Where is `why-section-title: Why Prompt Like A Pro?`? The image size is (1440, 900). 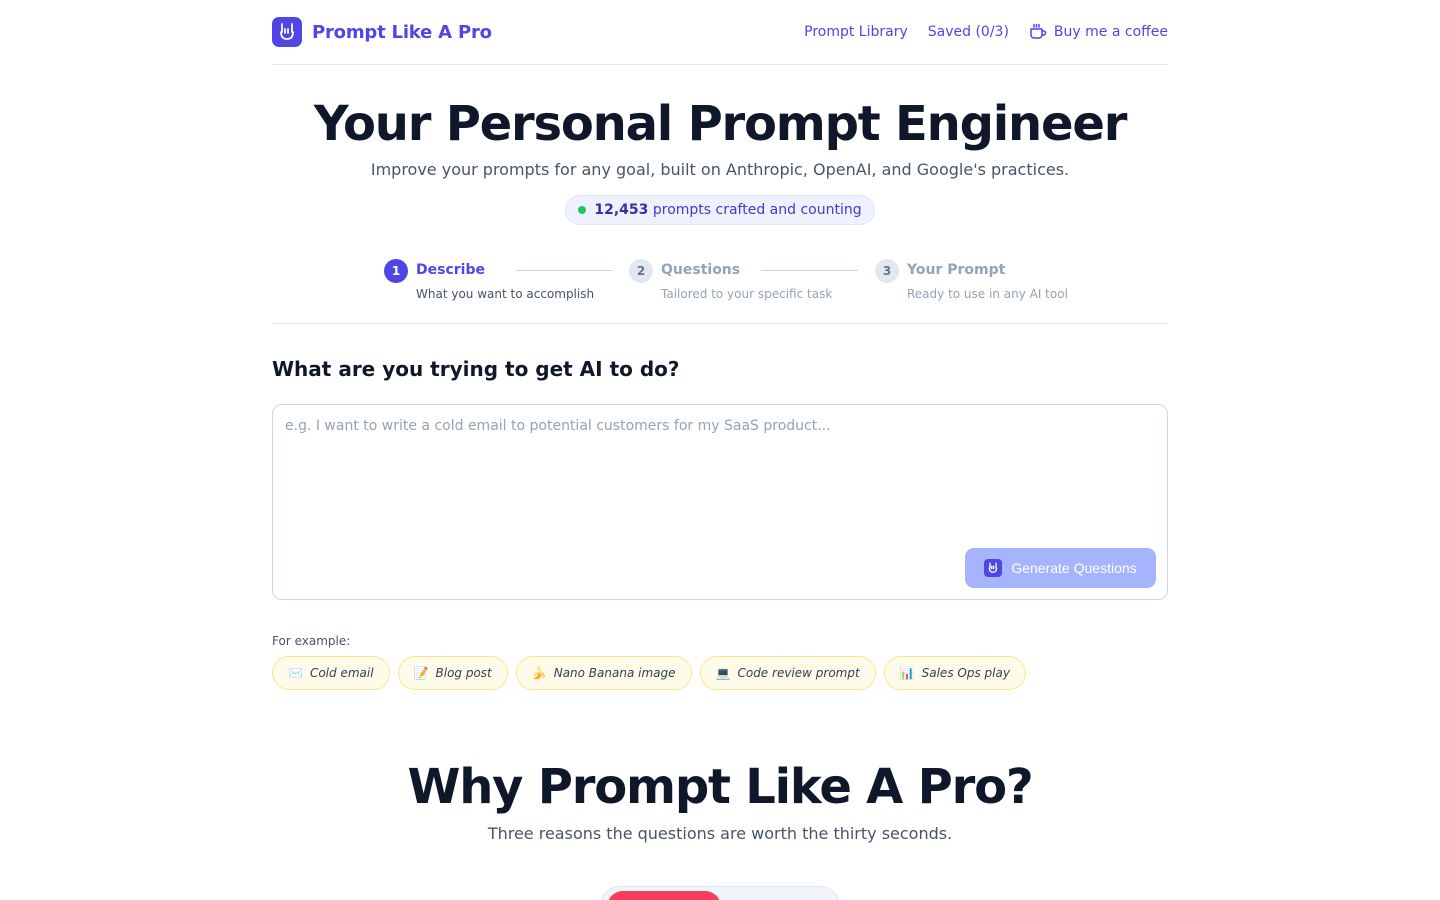
why-section-title: Why Prompt Like A Pro? is located at coordinates (720, 787).